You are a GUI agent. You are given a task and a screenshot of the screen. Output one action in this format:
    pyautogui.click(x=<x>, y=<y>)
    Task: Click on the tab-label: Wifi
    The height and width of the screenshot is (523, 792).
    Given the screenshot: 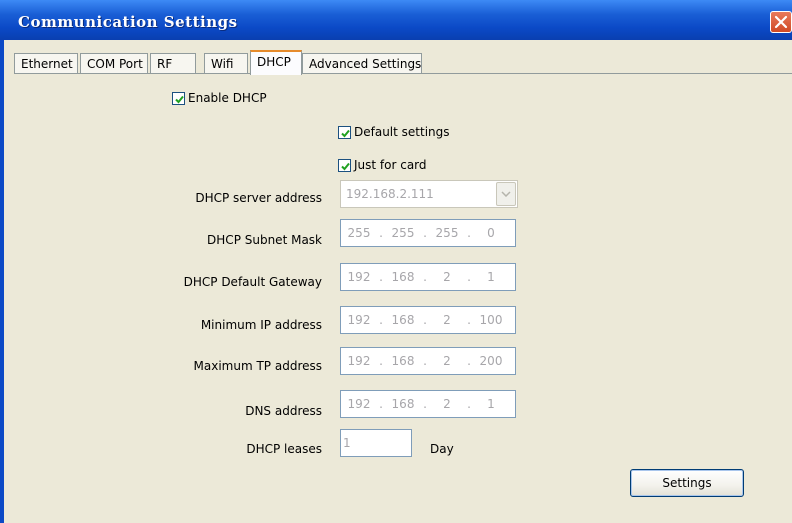 What is the action you would take?
    pyautogui.click(x=222, y=64)
    